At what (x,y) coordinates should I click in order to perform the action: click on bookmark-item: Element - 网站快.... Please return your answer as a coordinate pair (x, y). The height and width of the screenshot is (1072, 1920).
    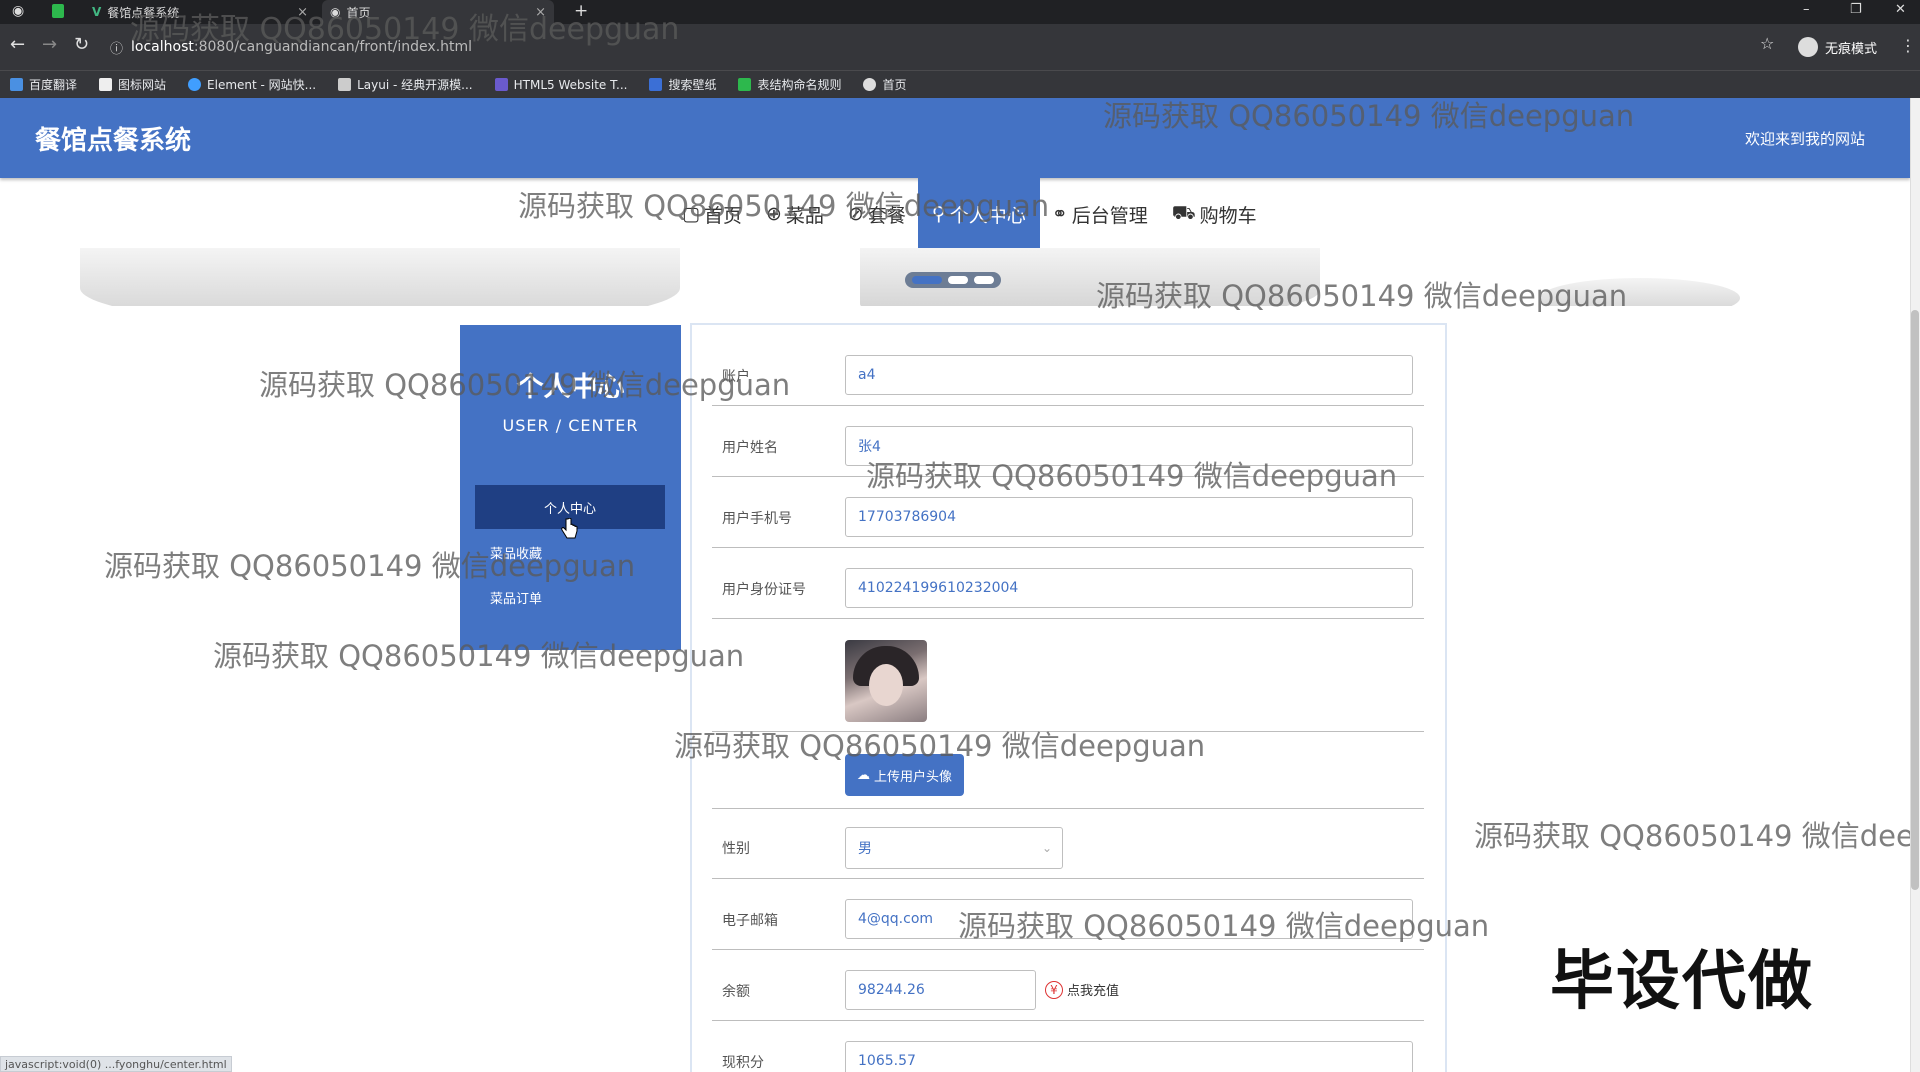
    Looking at the image, I should click on (252, 84).